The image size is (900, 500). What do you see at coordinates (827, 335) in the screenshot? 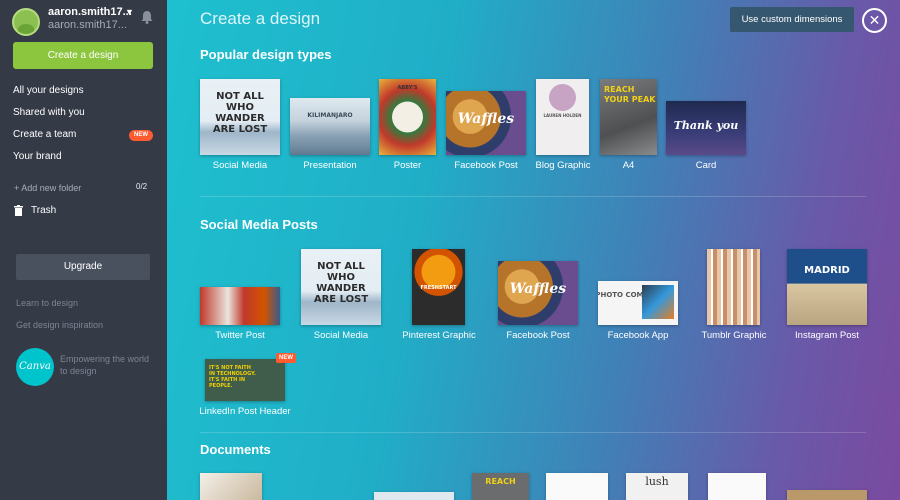
I see `label-instagram-post: Instagram Post` at bounding box center [827, 335].